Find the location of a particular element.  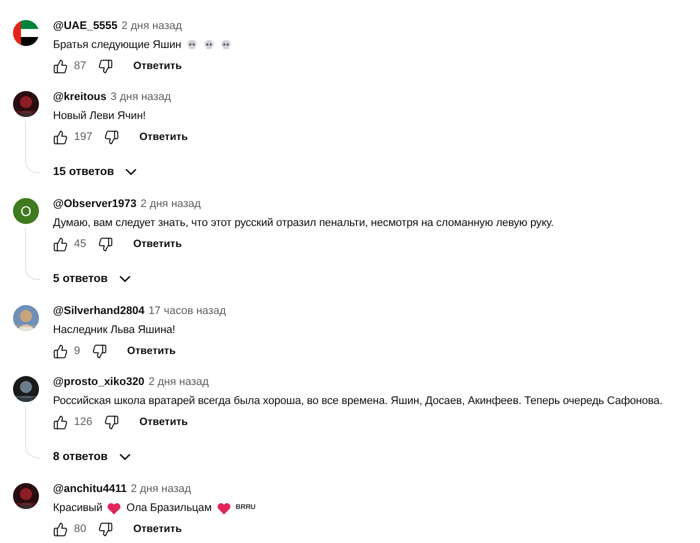

like-count: 45 is located at coordinates (80, 244).